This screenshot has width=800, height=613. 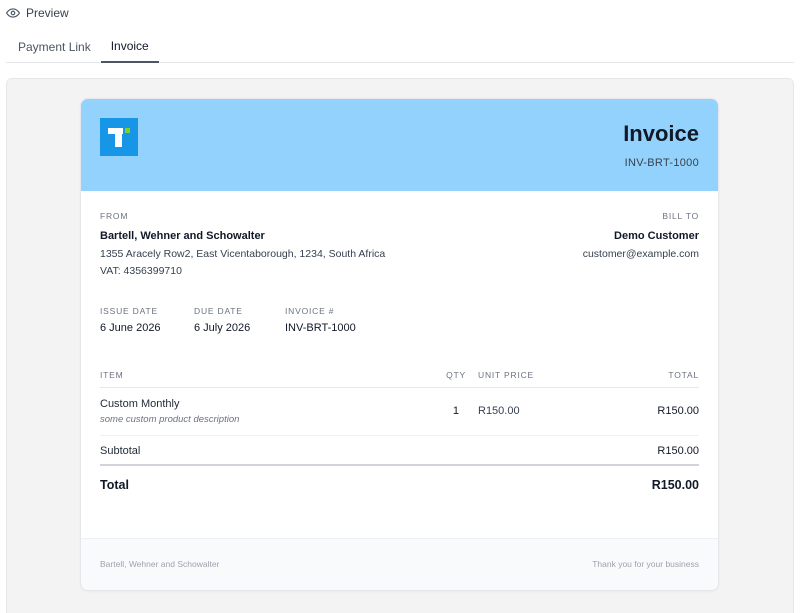 What do you see at coordinates (506, 375) in the screenshot?
I see `col-header-unit-price: UNIT PRICE` at bounding box center [506, 375].